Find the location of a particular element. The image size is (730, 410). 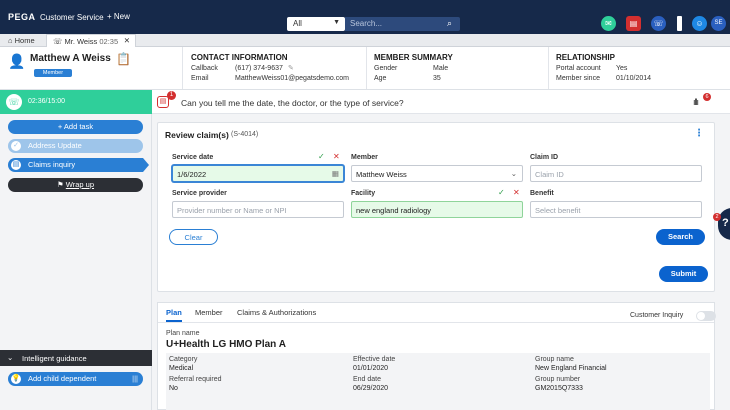

portal-value: Yes is located at coordinates (622, 68).